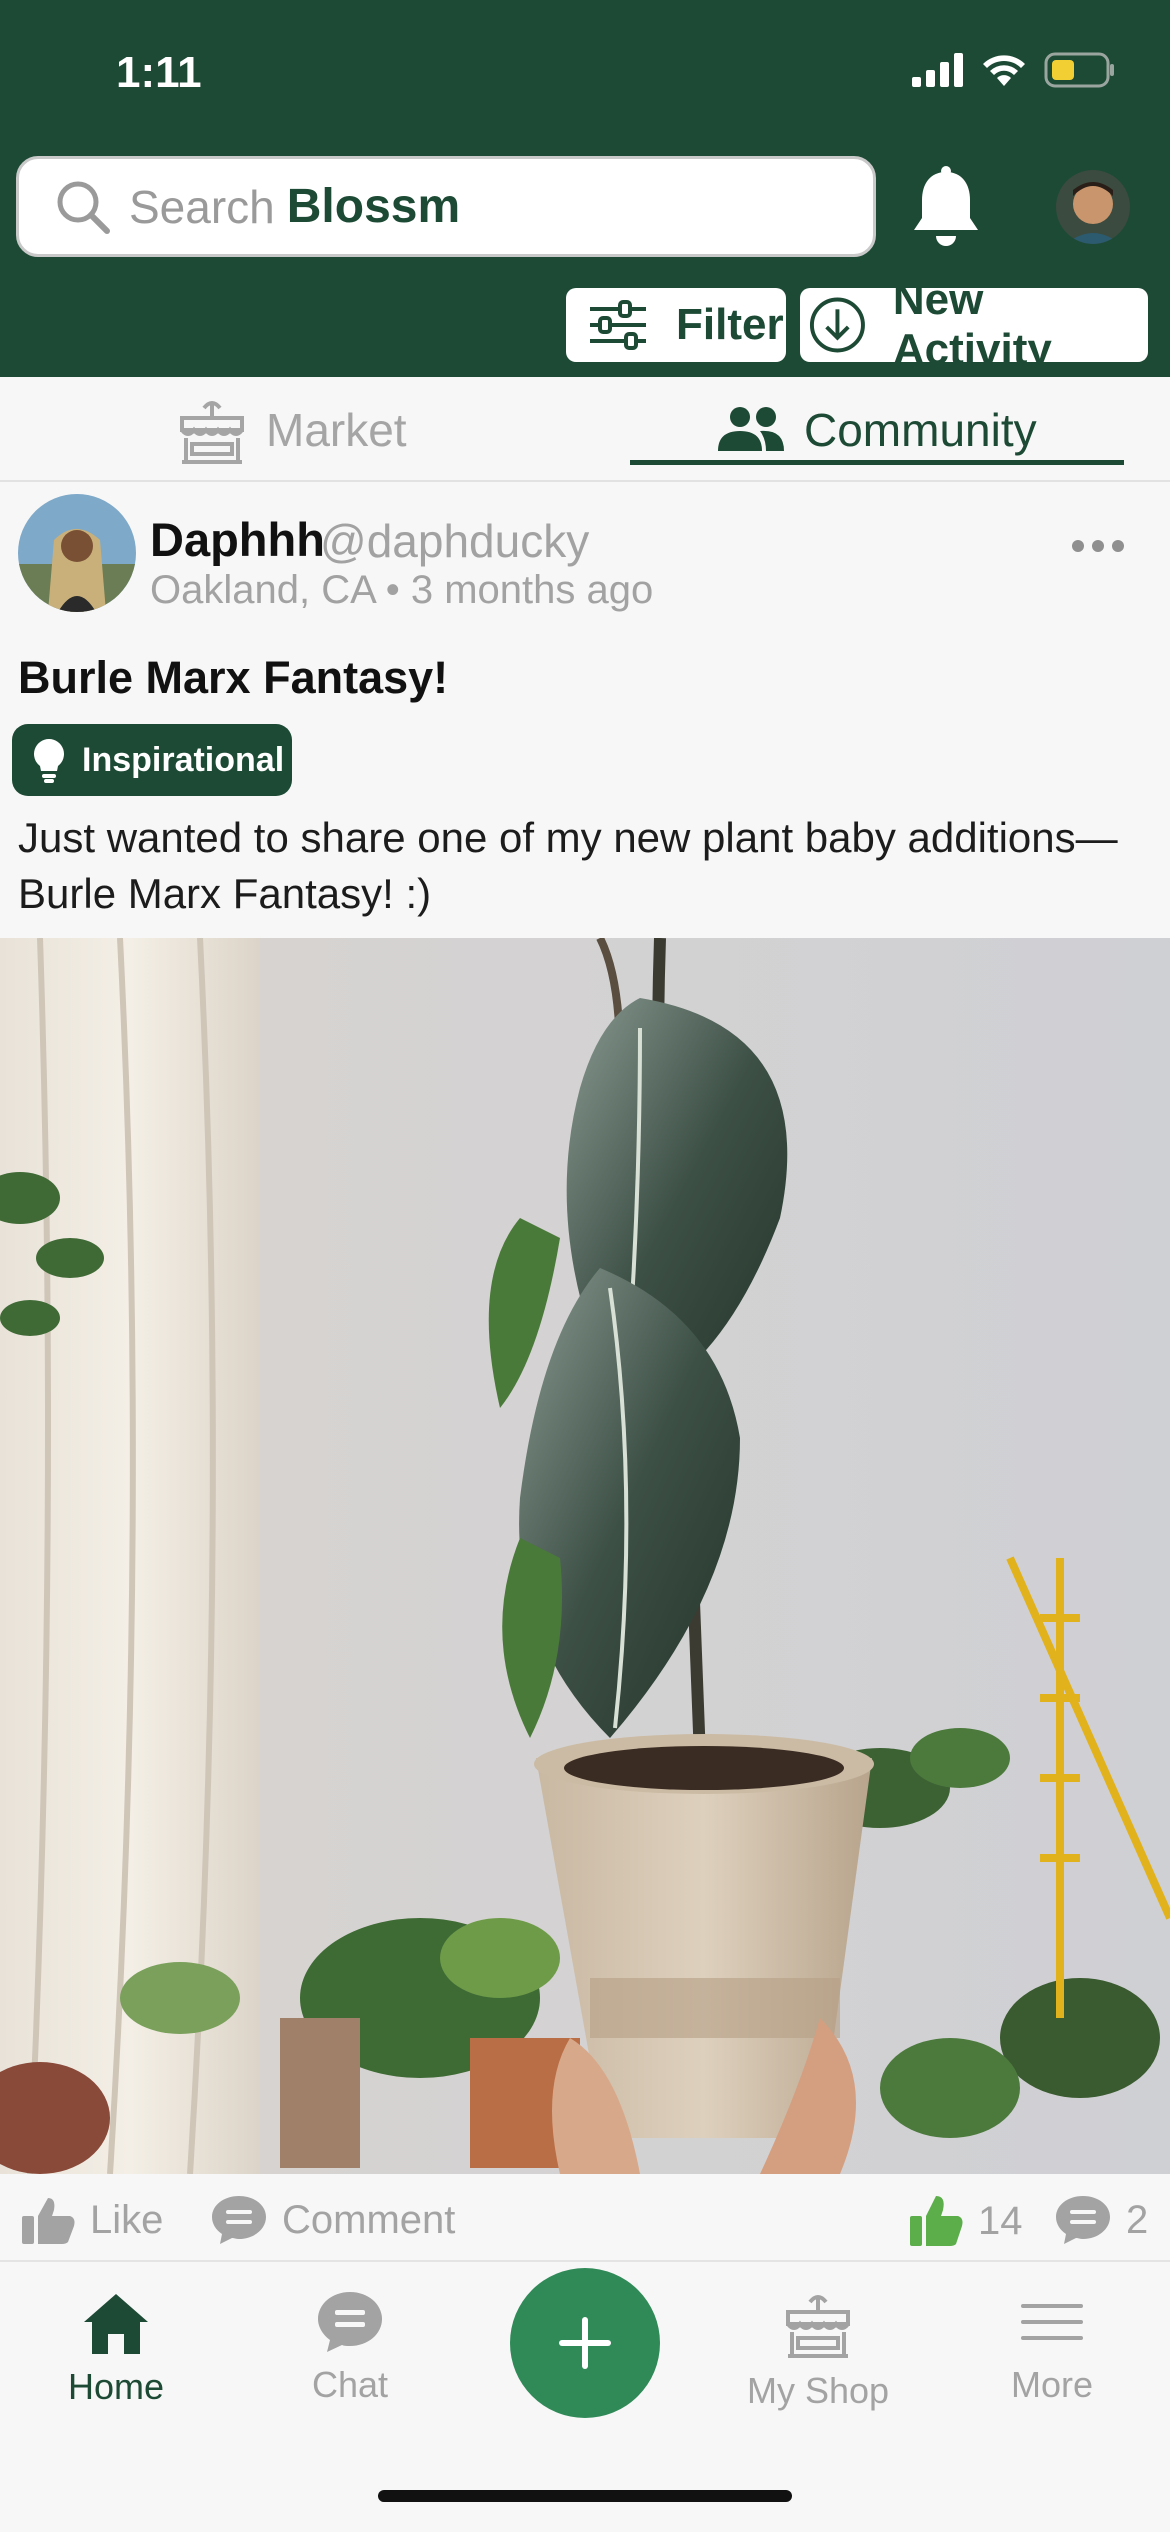 Image resolution: width=1170 pixels, height=2532 pixels. Describe the element at coordinates (1004, 70) in the screenshot. I see `wifi-icon` at that location.